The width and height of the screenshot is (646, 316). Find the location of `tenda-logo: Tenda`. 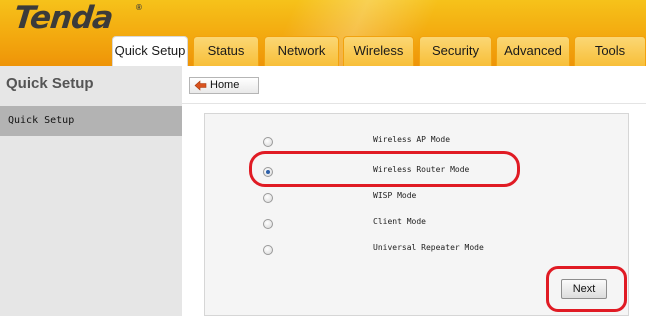

tenda-logo: Tenda is located at coordinates (63, 18).